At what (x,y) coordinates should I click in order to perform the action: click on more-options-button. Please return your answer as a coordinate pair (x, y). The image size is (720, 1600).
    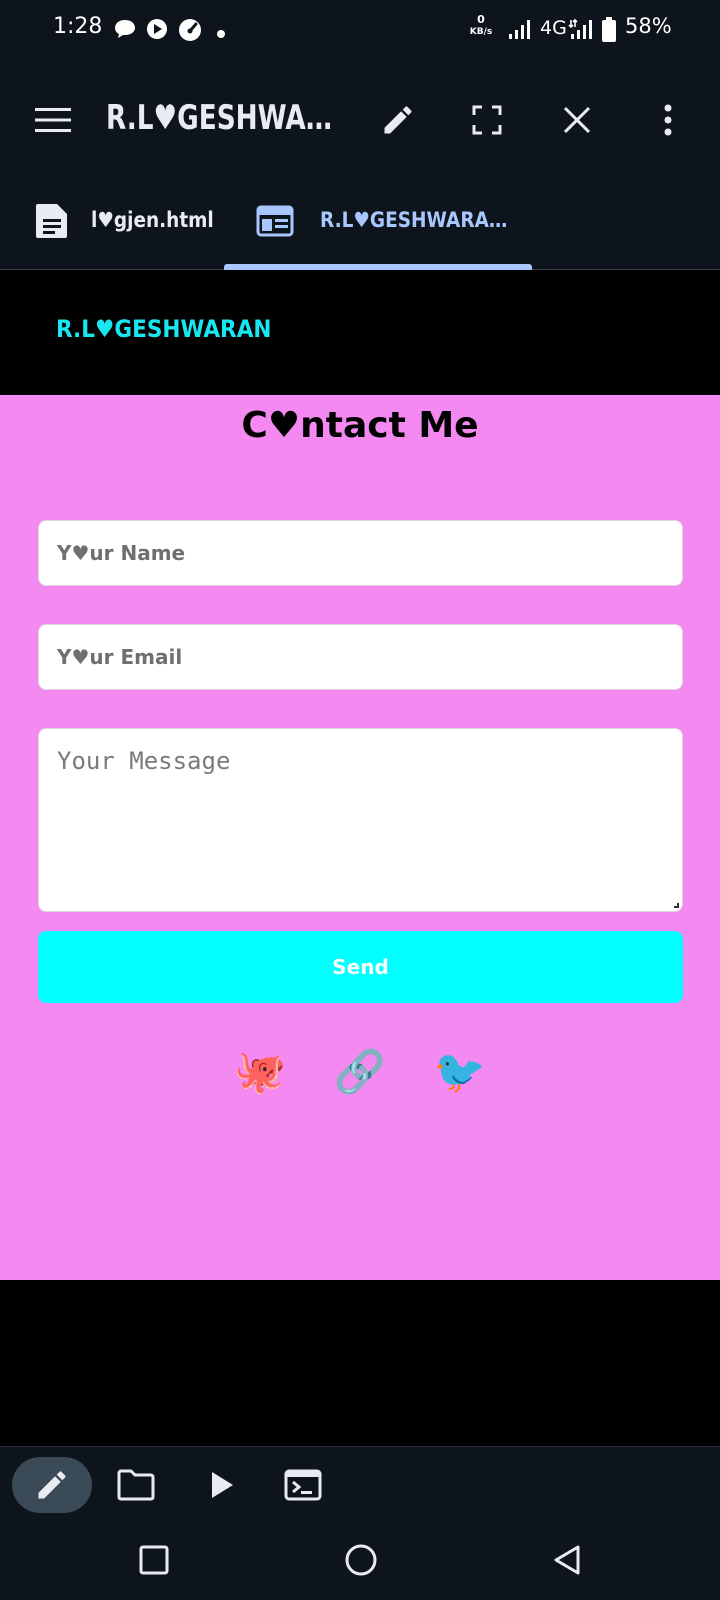
    Looking at the image, I should click on (668, 120).